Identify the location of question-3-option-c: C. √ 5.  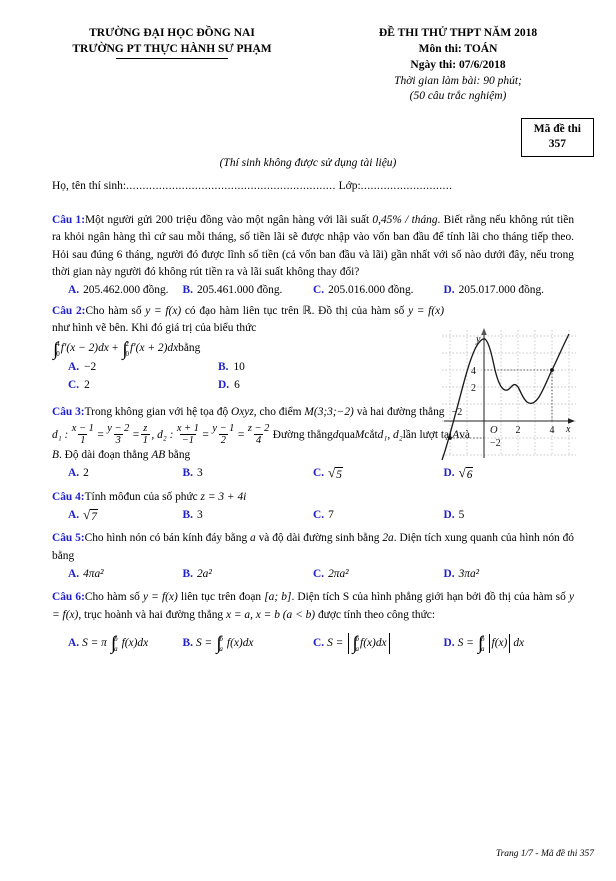
(378, 473).